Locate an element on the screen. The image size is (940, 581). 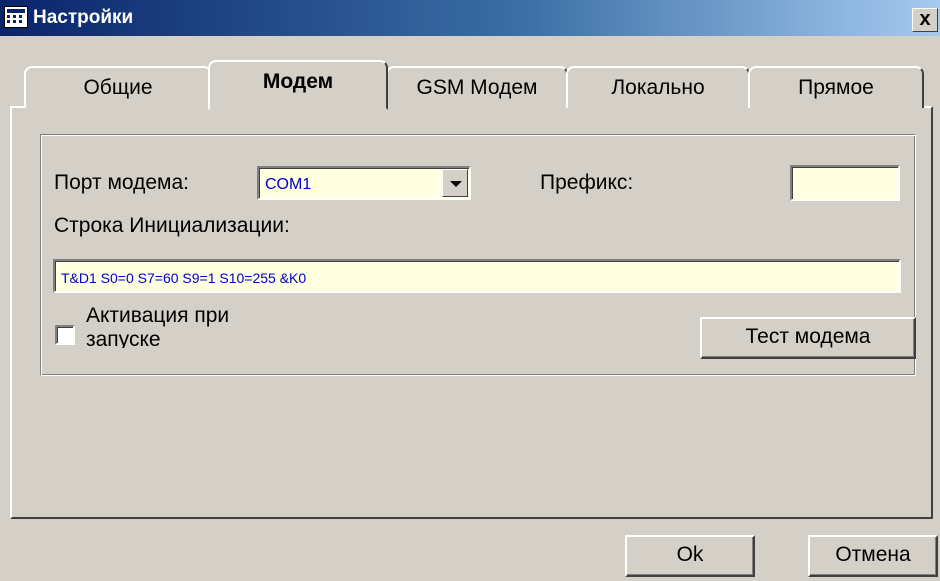
cancel-button: Отмена is located at coordinates (873, 556).